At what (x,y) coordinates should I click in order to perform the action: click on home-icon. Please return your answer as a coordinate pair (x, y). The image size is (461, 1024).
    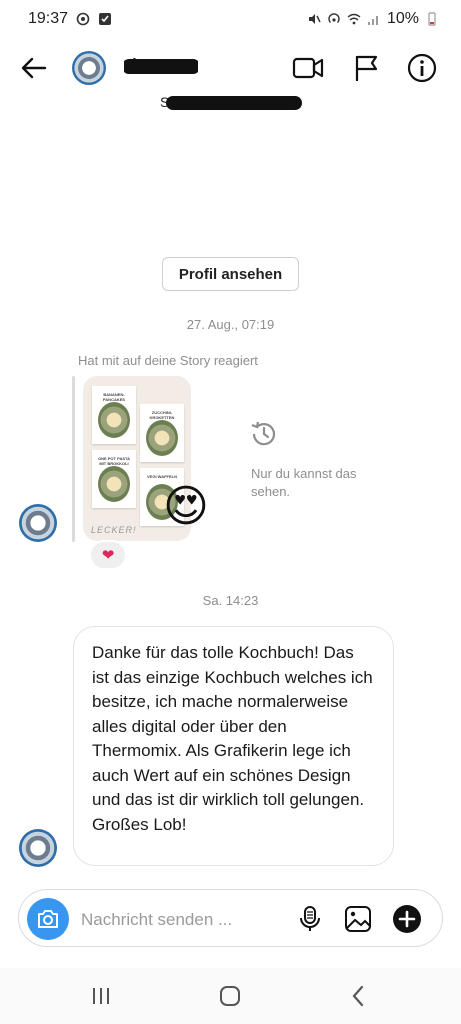
    Looking at the image, I should click on (230, 996).